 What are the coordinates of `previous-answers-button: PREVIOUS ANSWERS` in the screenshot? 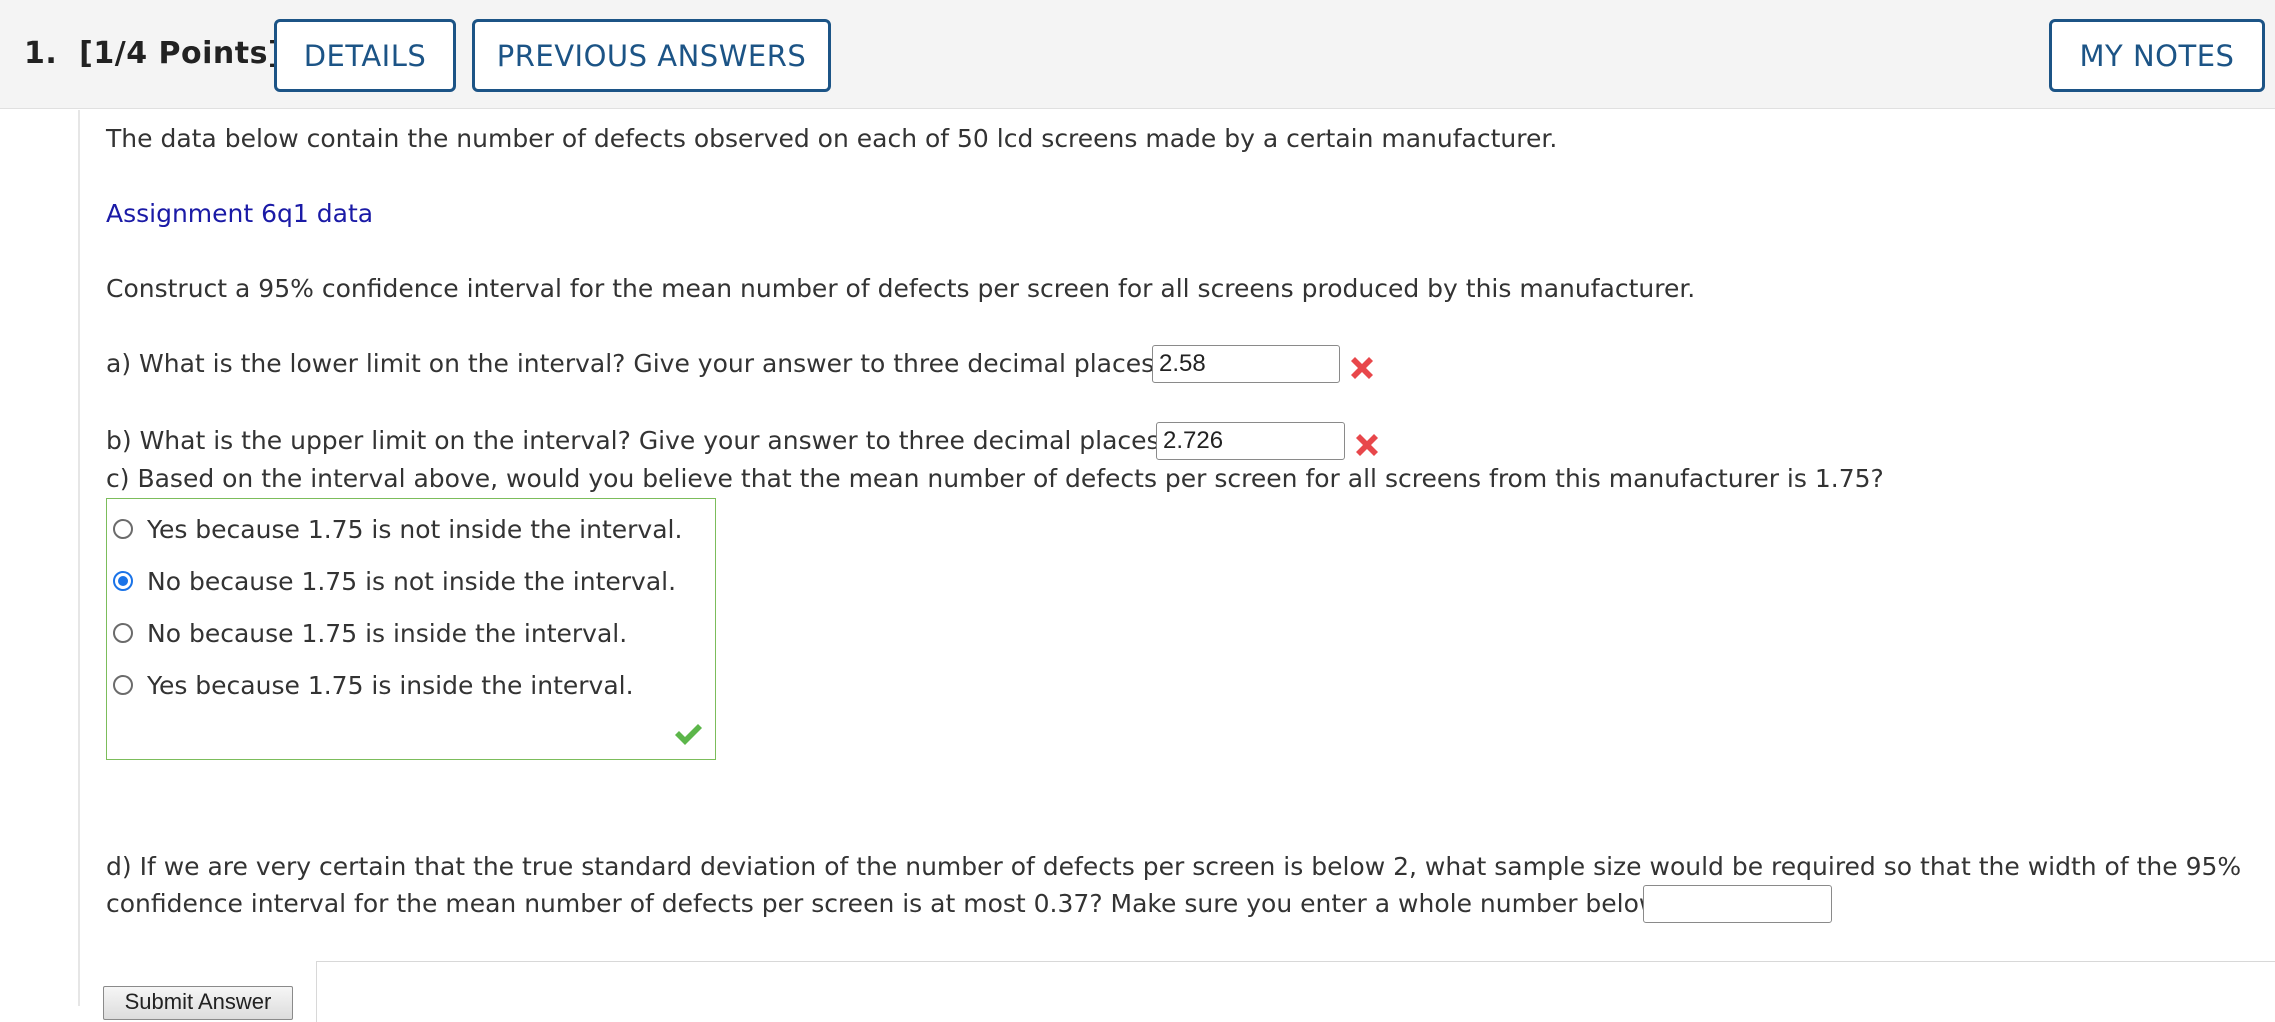 It's located at (651, 55).